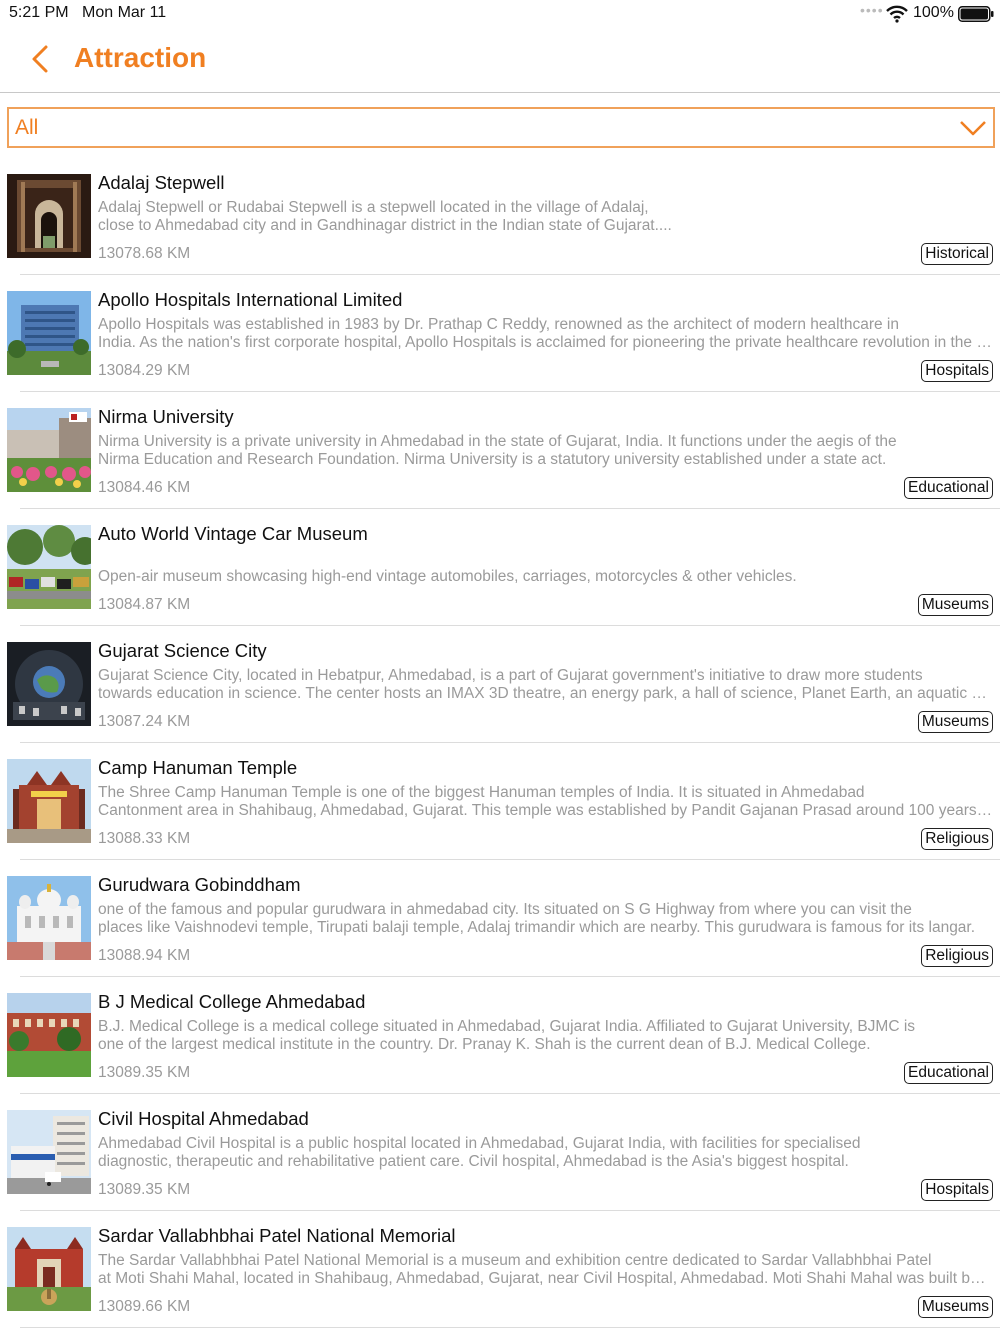 This screenshot has width=1000, height=1334. Describe the element at coordinates (27, 127) in the screenshot. I see `filter-selected-value: All` at that location.